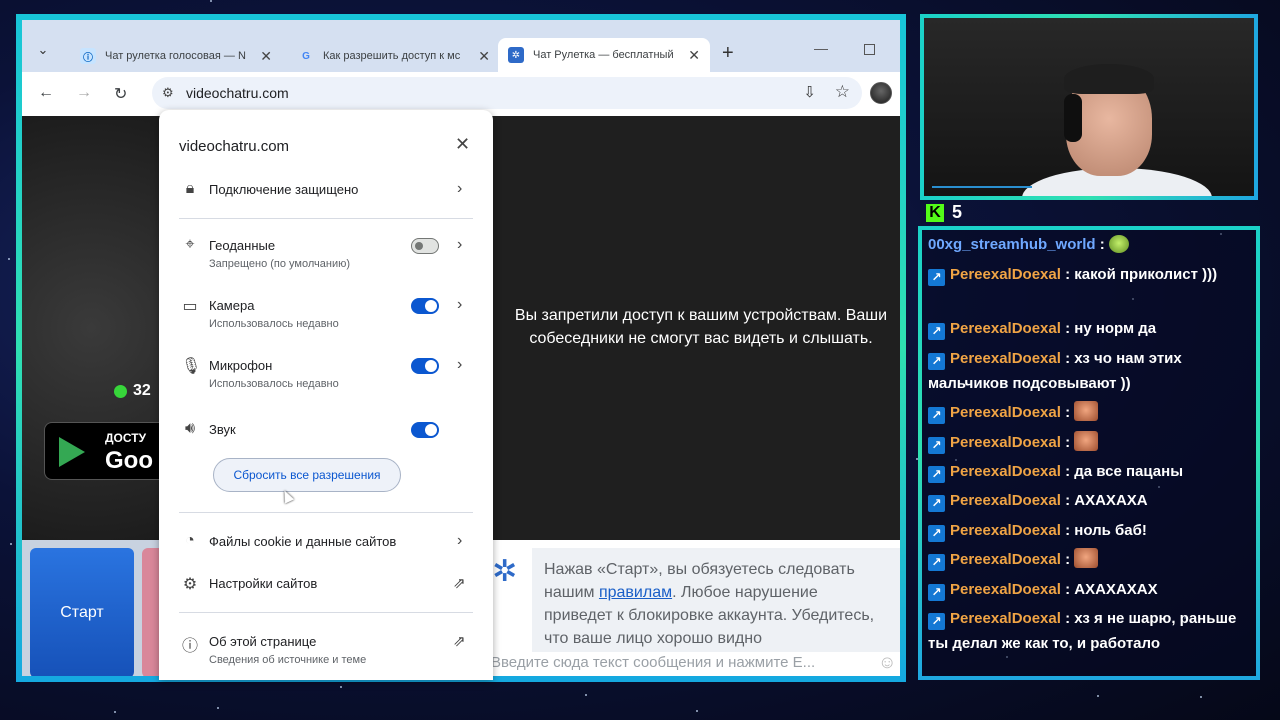  Describe the element at coordinates (1115, 328) in the screenshot. I see `chat-text: ну норм да` at that location.